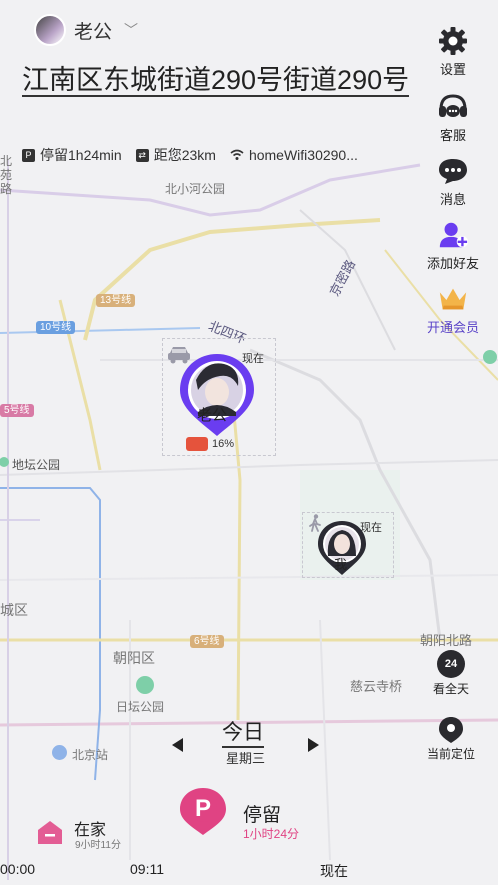  Describe the element at coordinates (177, 745) in the screenshot. I see `previous-day-button` at that location.